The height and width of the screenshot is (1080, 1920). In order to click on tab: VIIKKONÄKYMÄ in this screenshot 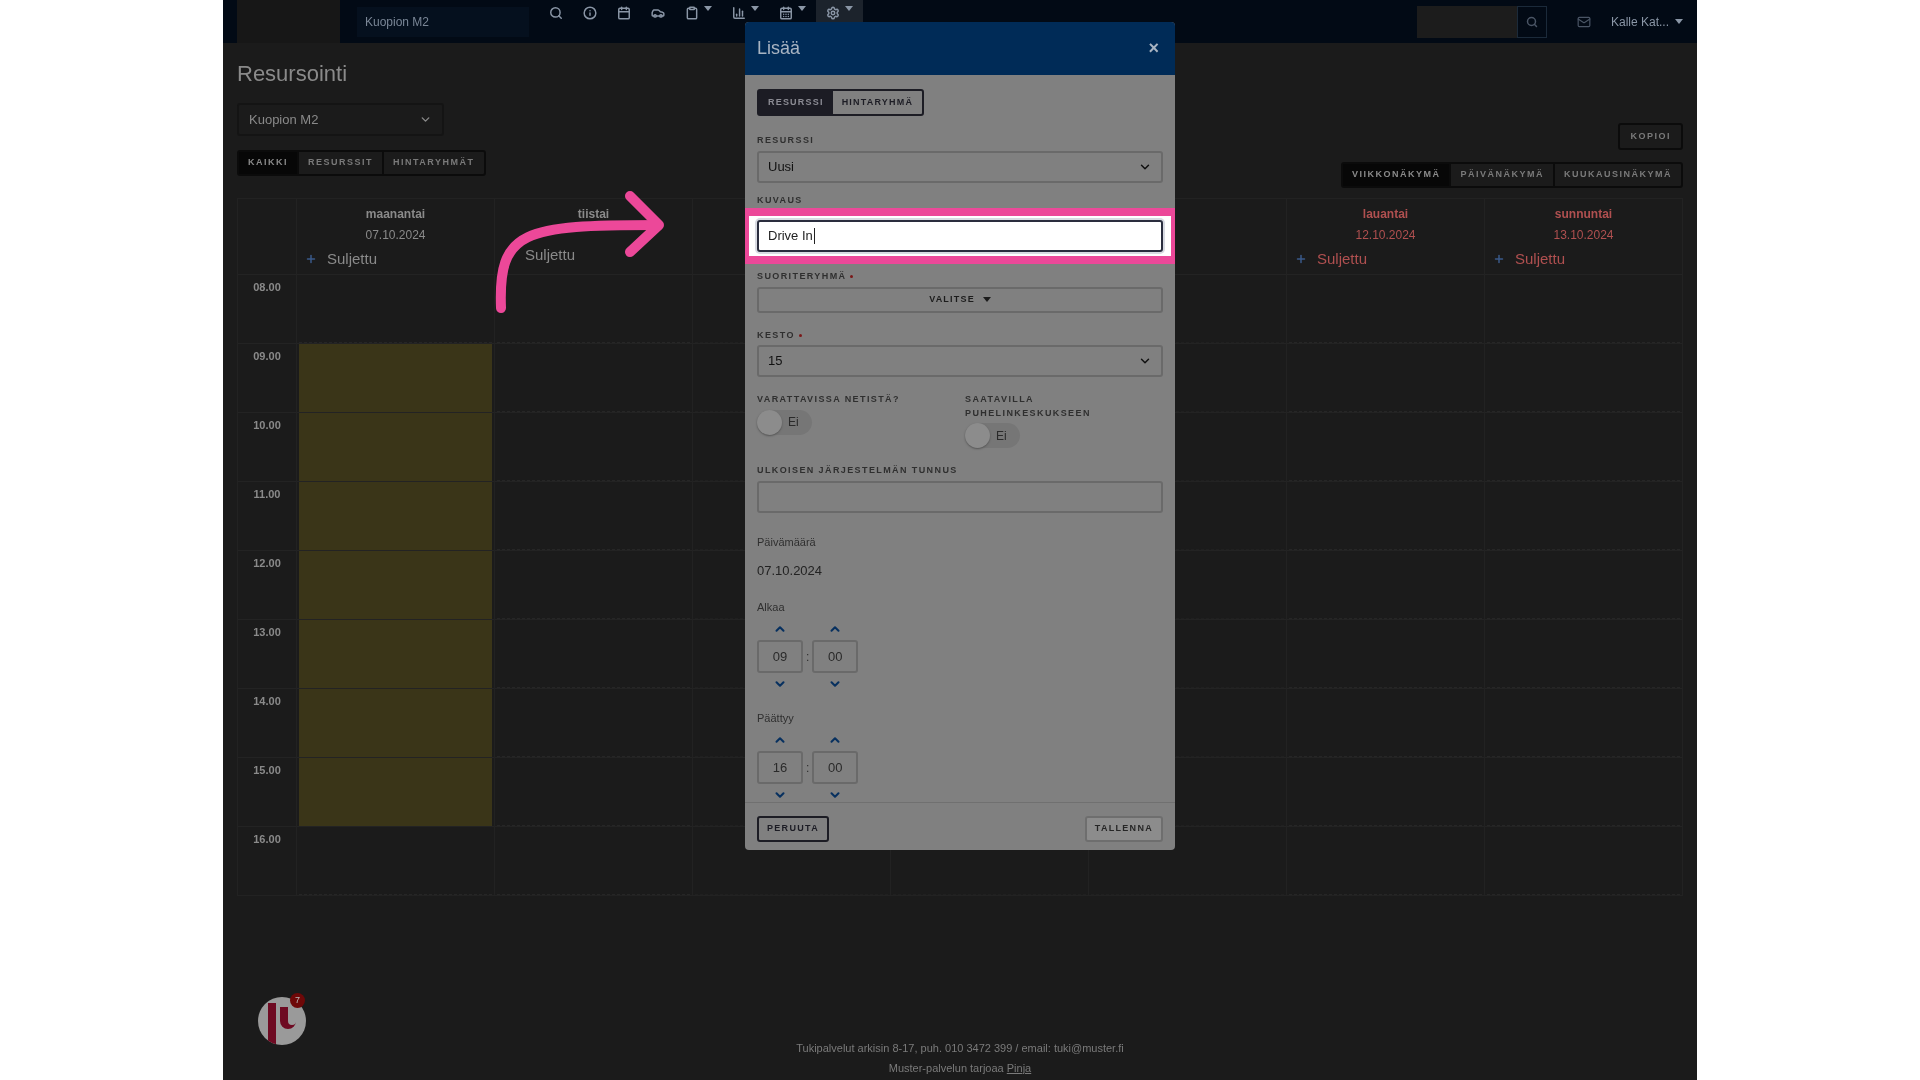, I will do `click(1396, 175)`.